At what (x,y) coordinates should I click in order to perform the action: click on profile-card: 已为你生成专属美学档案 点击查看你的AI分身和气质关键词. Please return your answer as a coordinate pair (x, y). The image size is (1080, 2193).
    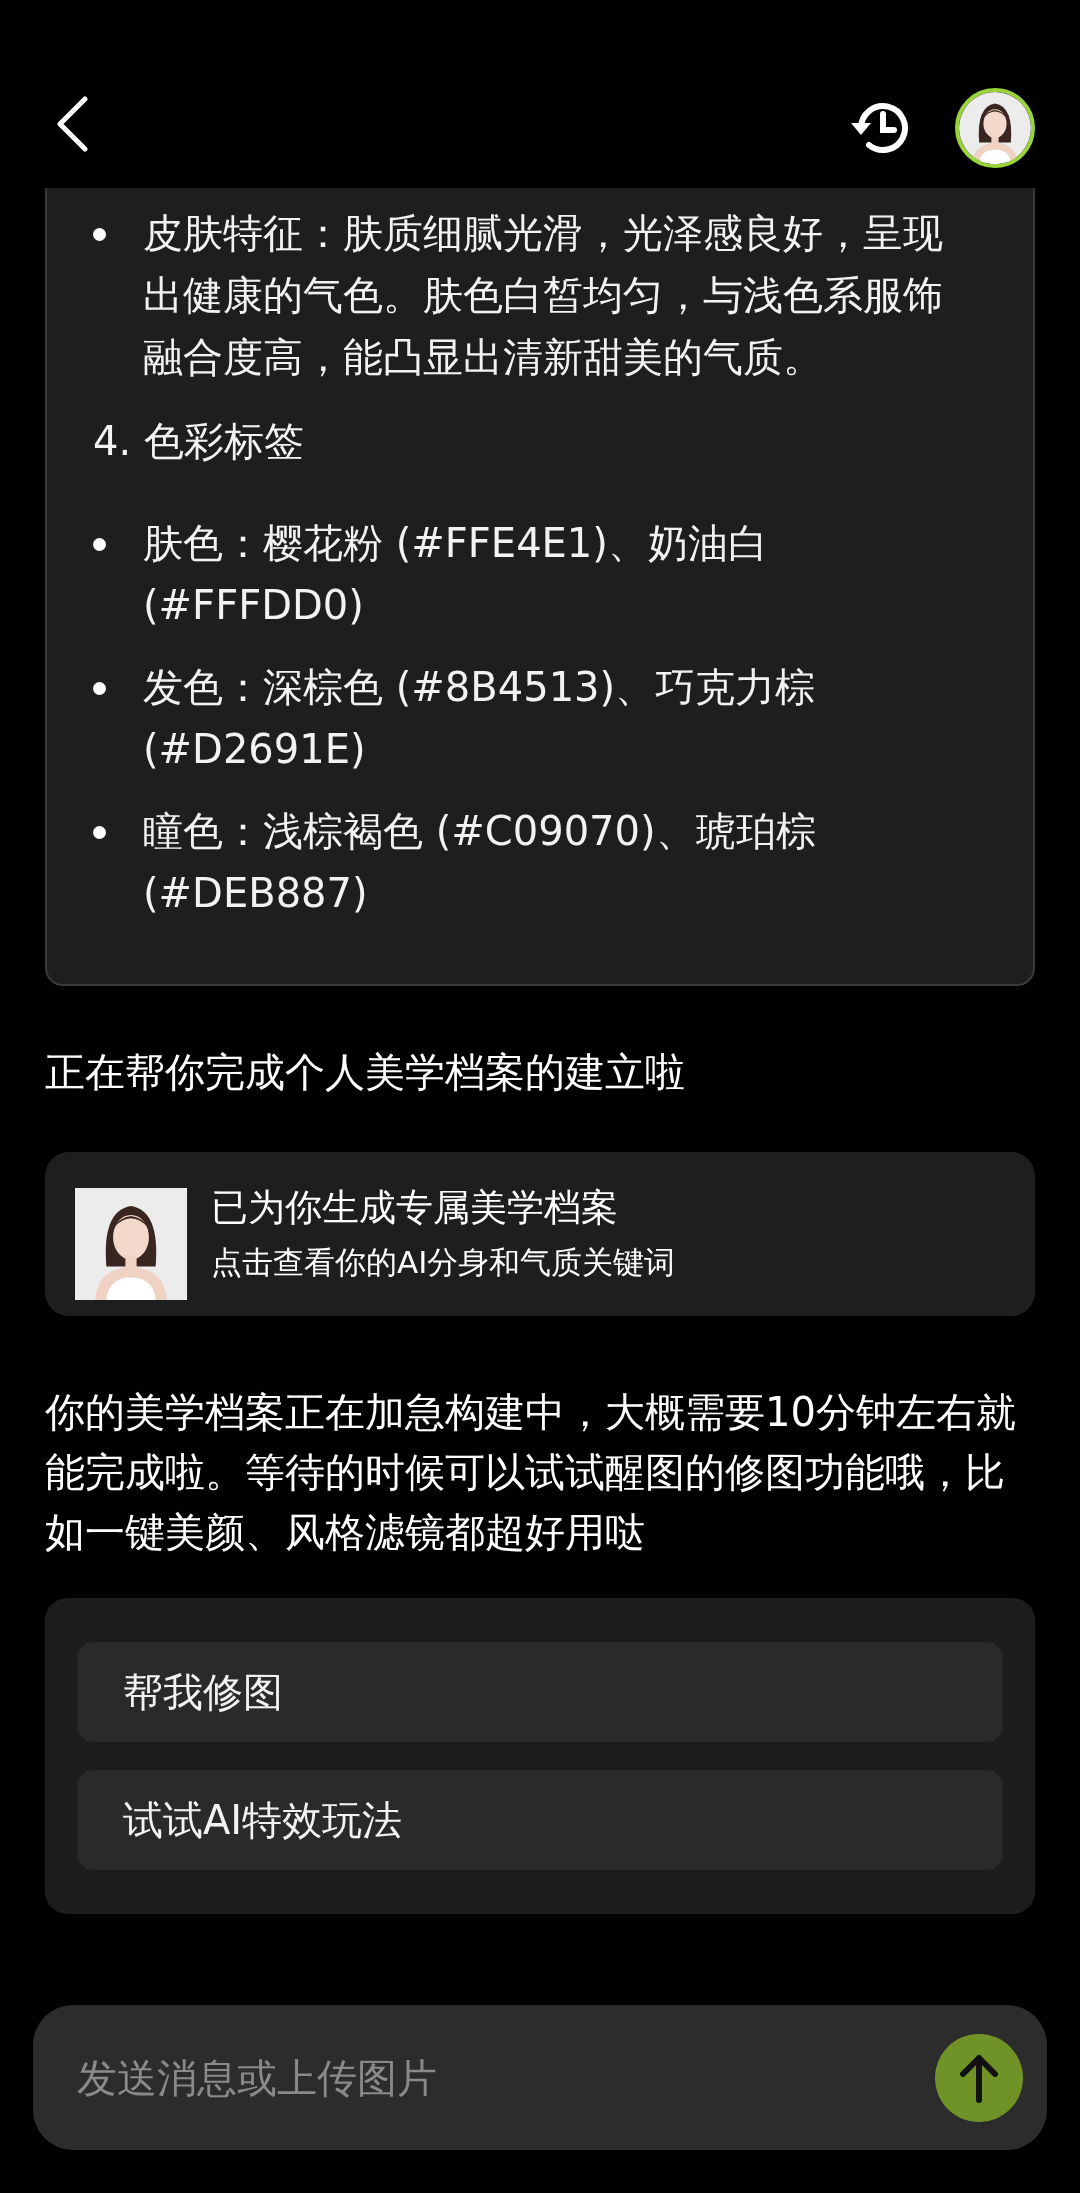
    Looking at the image, I should click on (540, 1234).